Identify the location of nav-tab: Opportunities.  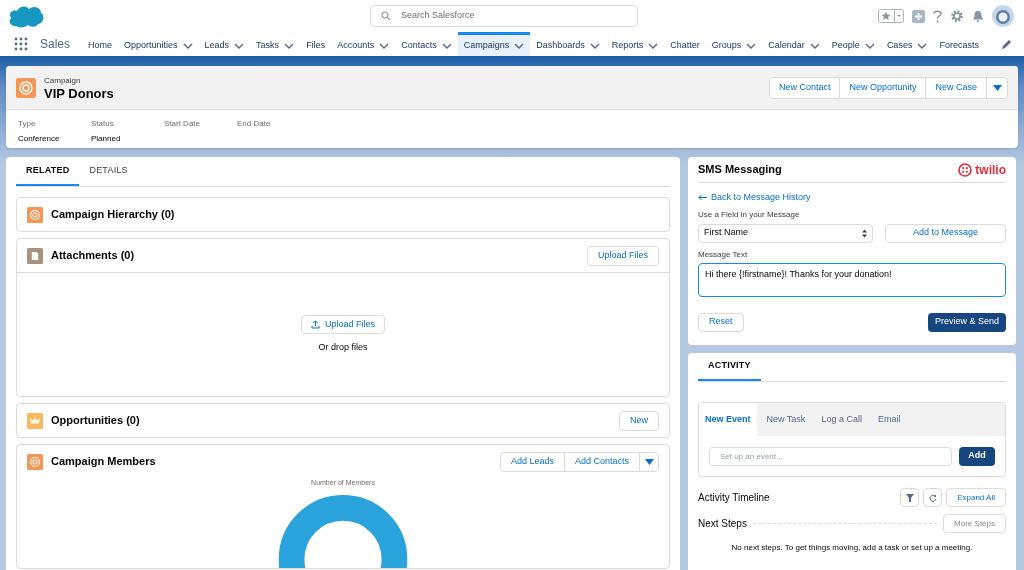
(158, 44).